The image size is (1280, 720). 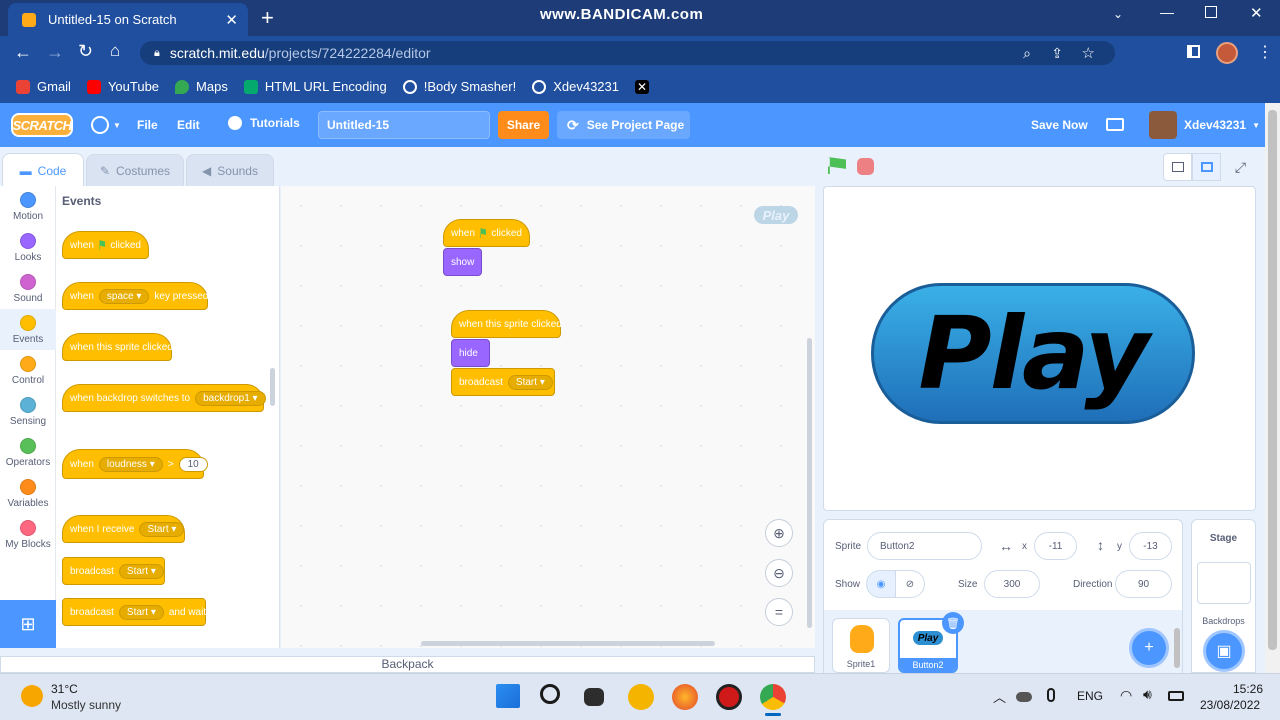 I want to click on reload-icon: ↻, so click(x=85, y=51).